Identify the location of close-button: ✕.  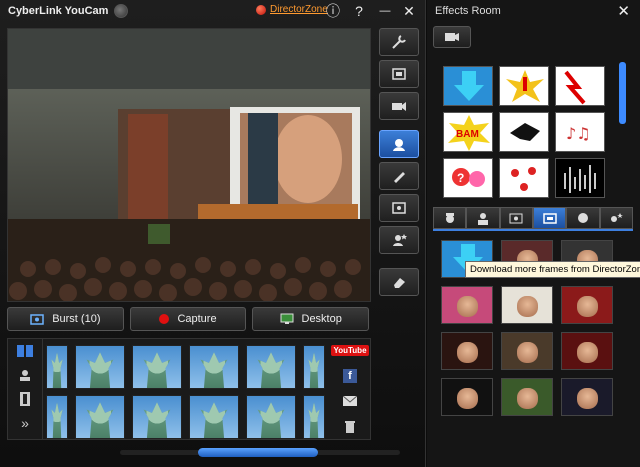
(409, 11).